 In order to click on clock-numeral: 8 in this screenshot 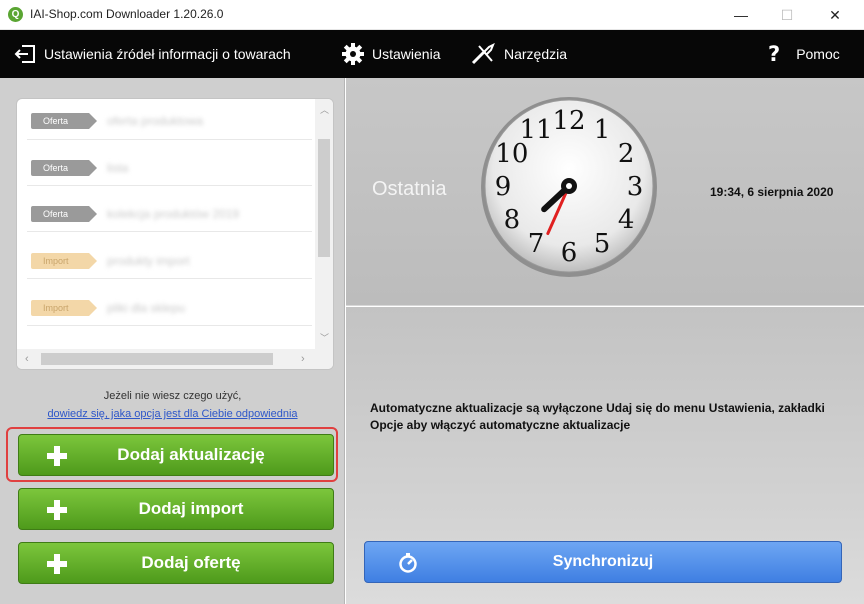, I will do `click(512, 220)`.